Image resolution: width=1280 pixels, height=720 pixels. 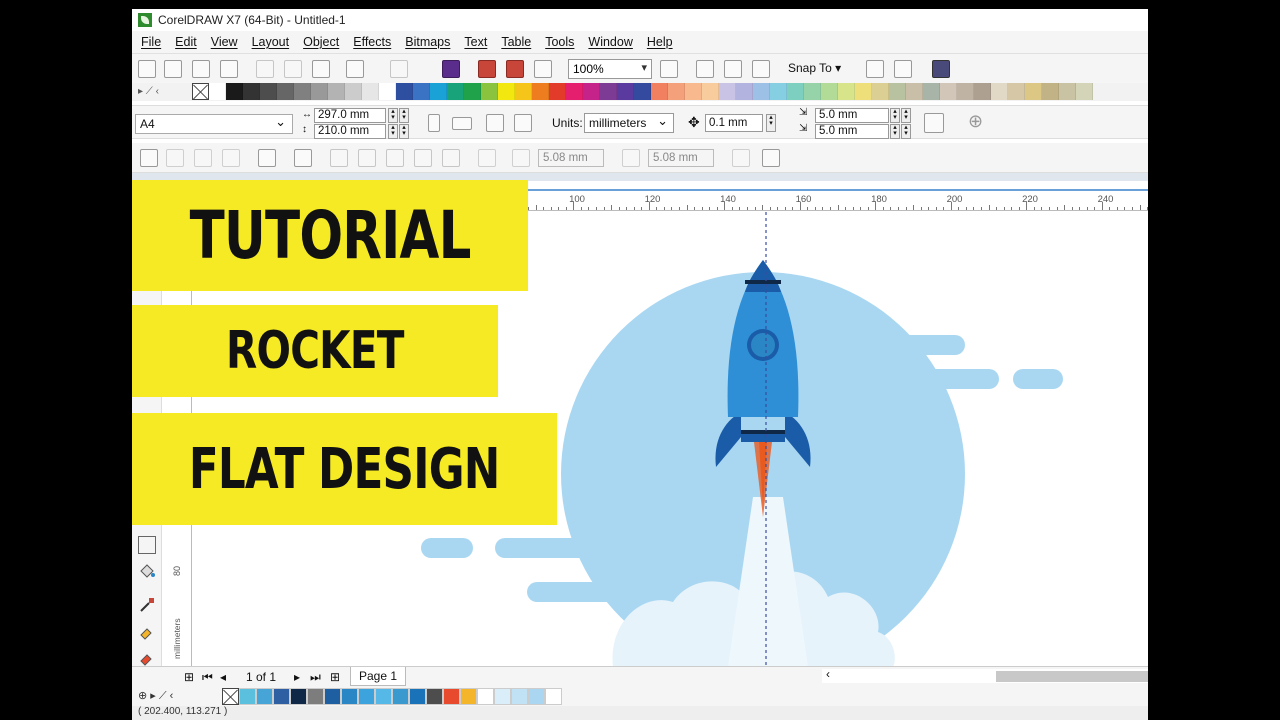 What do you see at coordinates (852, 131) in the screenshot?
I see `duplicate-distance-y: 5.0 mm` at bounding box center [852, 131].